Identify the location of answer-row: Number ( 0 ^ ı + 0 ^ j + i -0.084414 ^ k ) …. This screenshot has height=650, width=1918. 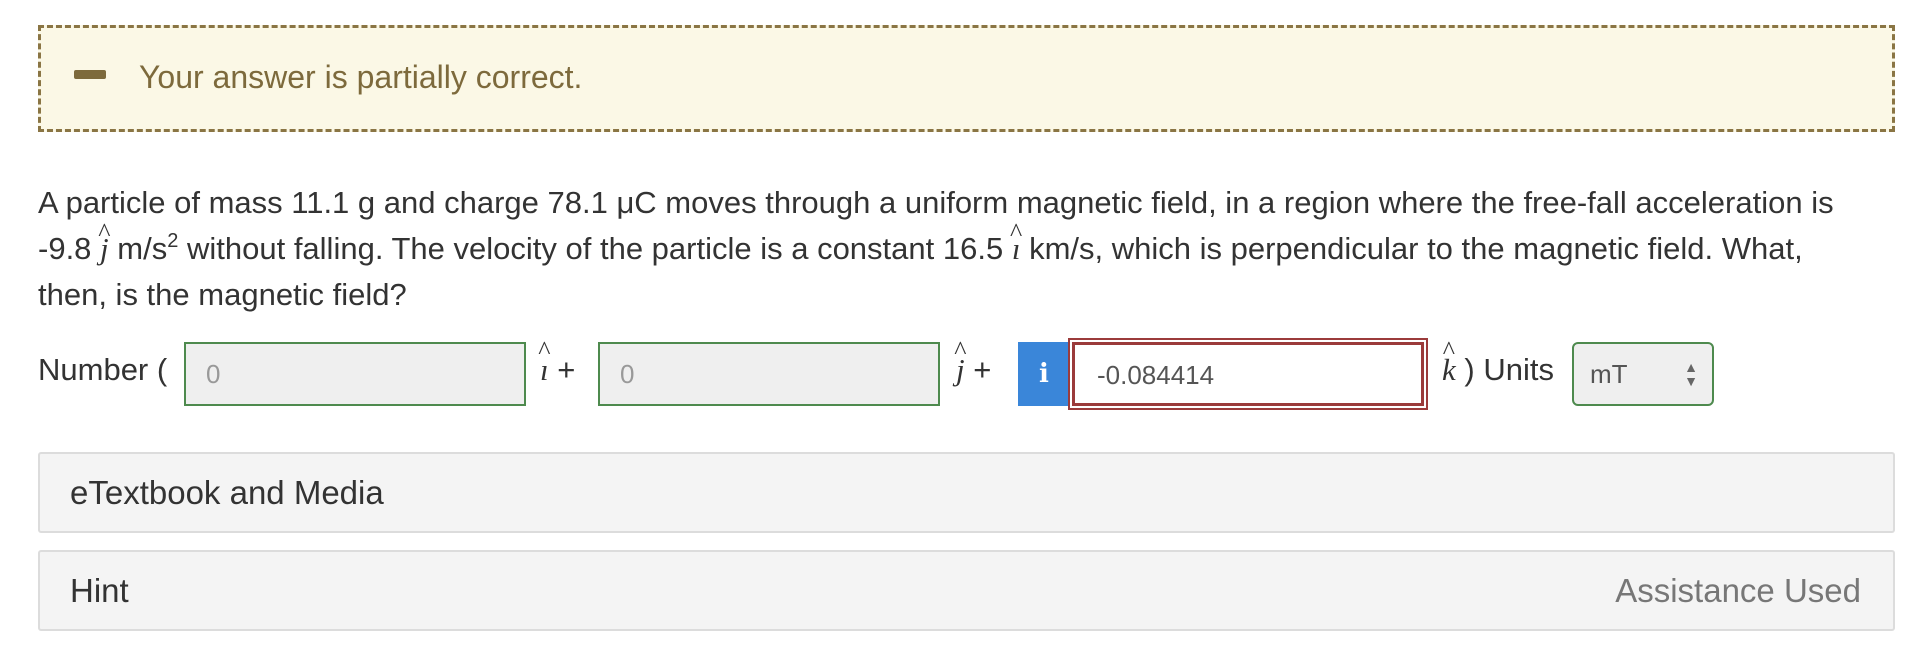
(888, 373).